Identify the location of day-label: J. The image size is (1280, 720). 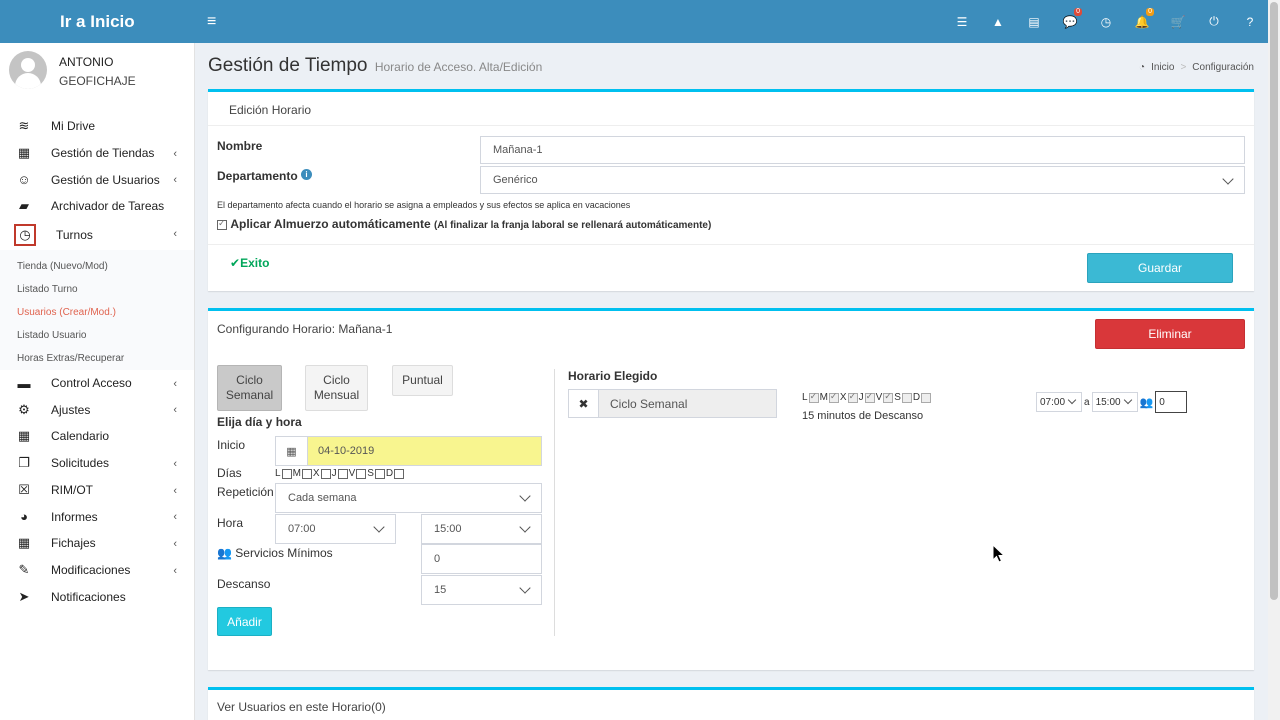
(861, 397).